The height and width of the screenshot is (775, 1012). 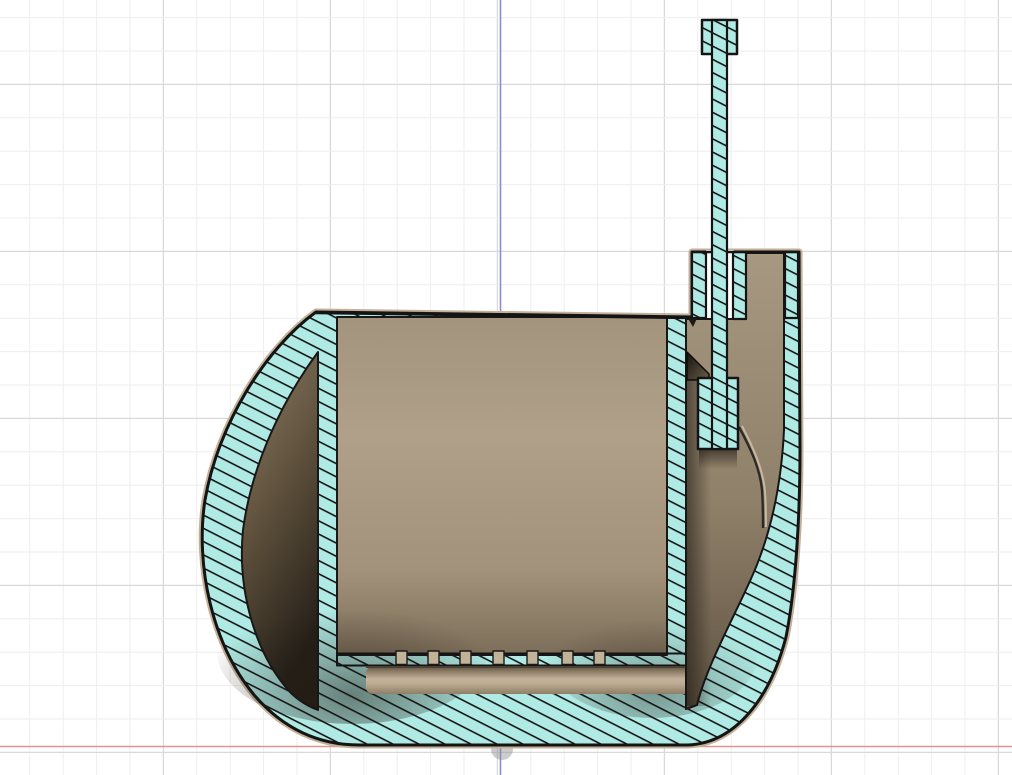 I want to click on collar-outer-wall, so click(x=791, y=285).